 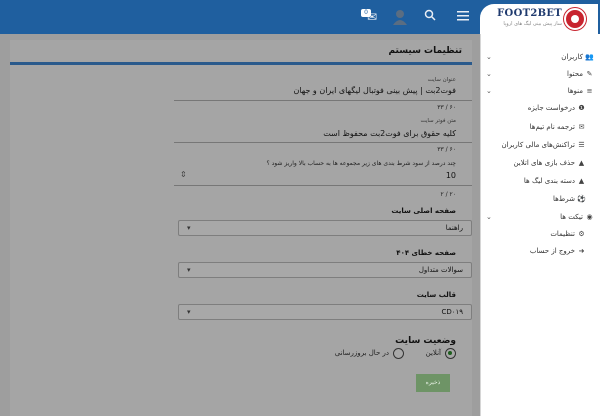 What do you see at coordinates (575, 91) in the screenshot?
I see `sidebar-item-label: منوها` at bounding box center [575, 91].